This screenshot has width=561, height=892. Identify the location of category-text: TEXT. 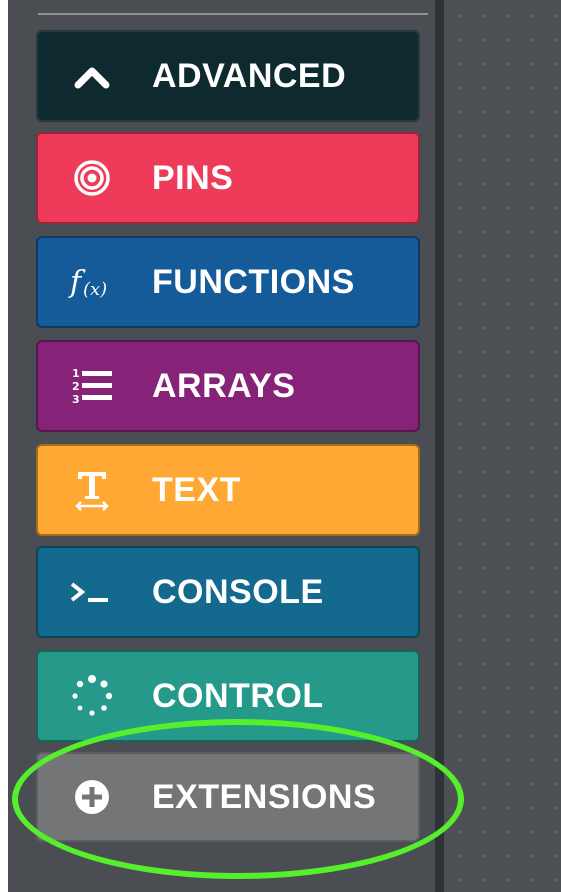
(228, 490).